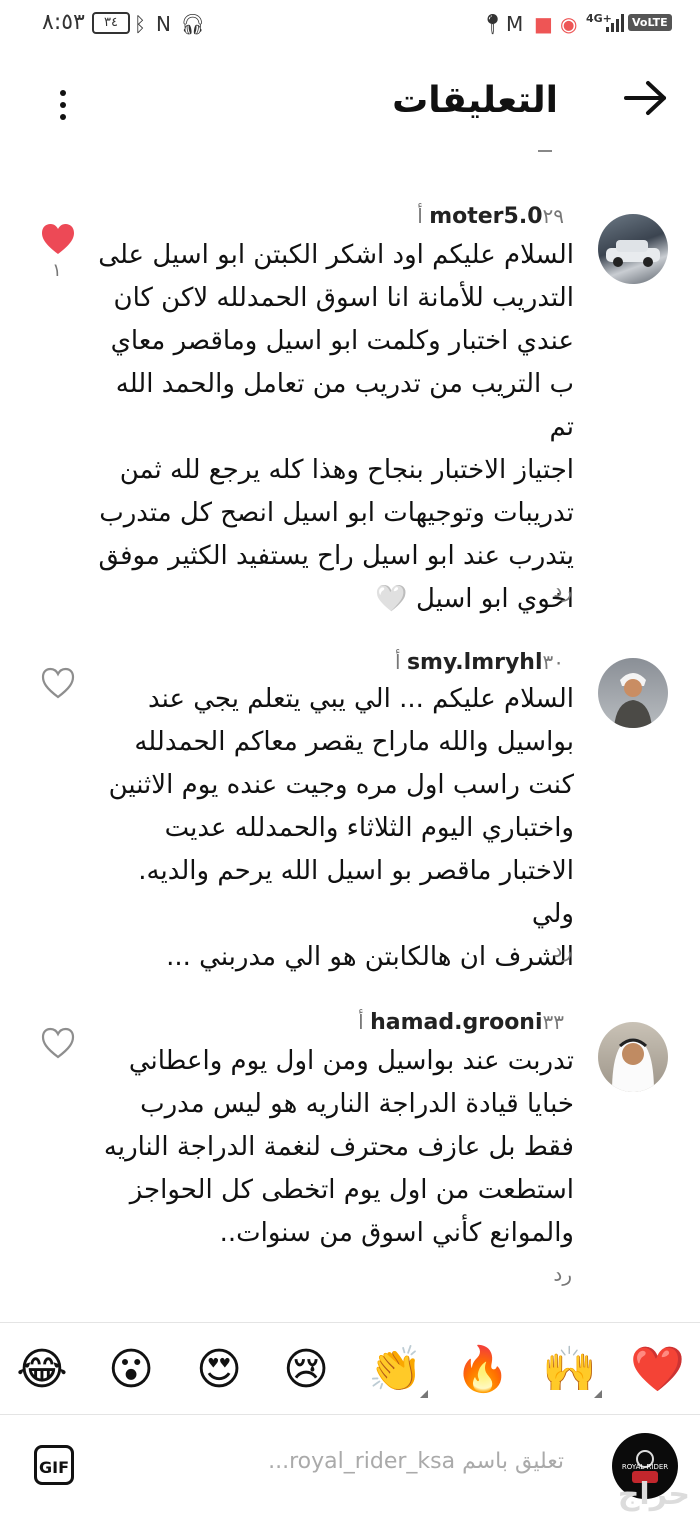 This screenshot has width=700, height=1516. What do you see at coordinates (482, 1370) in the screenshot?
I see `fire-emoji: 🔥` at bounding box center [482, 1370].